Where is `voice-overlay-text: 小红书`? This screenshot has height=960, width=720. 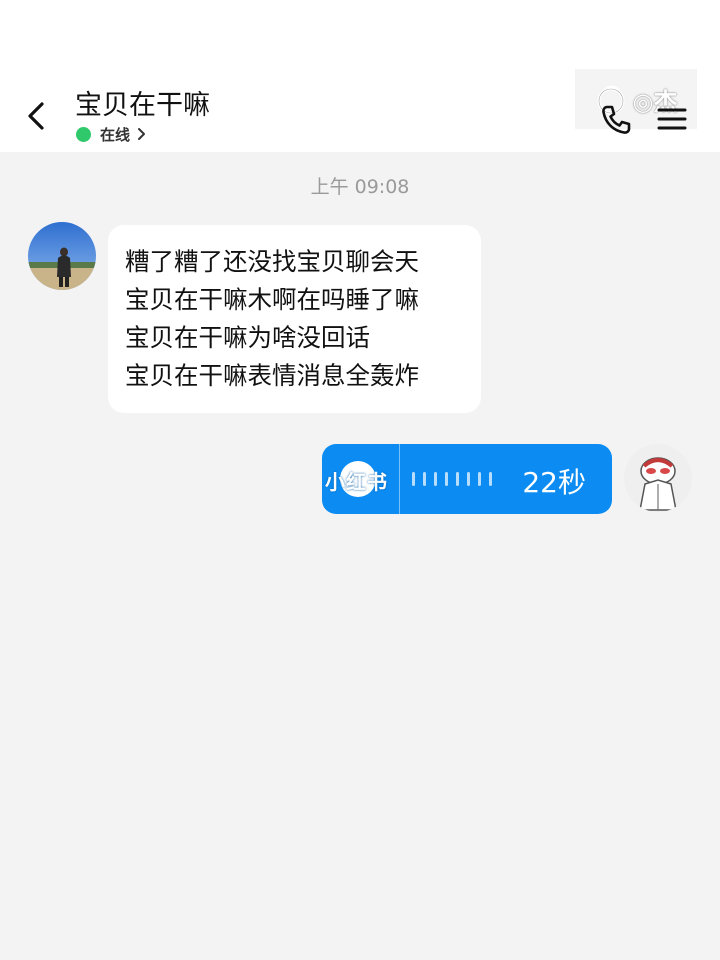
voice-overlay-text: 小红书 is located at coordinates (356, 482).